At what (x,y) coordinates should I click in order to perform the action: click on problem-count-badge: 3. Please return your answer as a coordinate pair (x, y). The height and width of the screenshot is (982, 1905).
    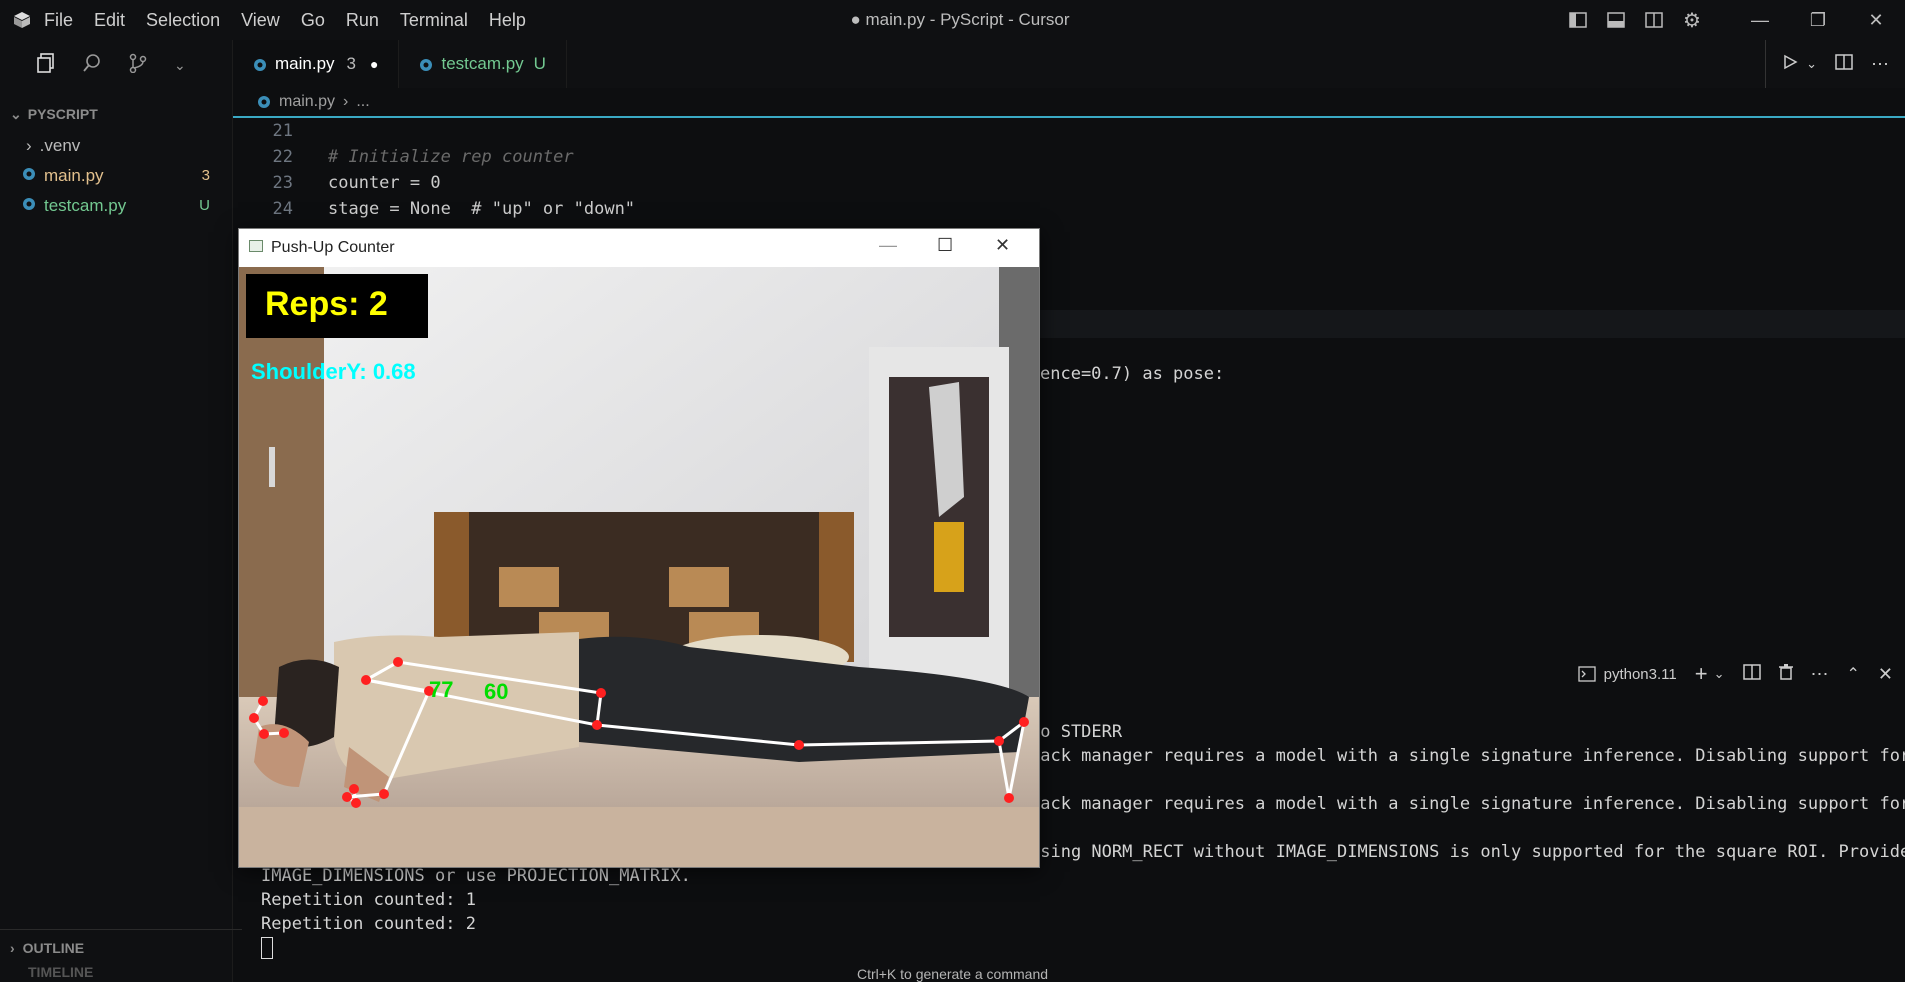
    Looking at the image, I should click on (205, 175).